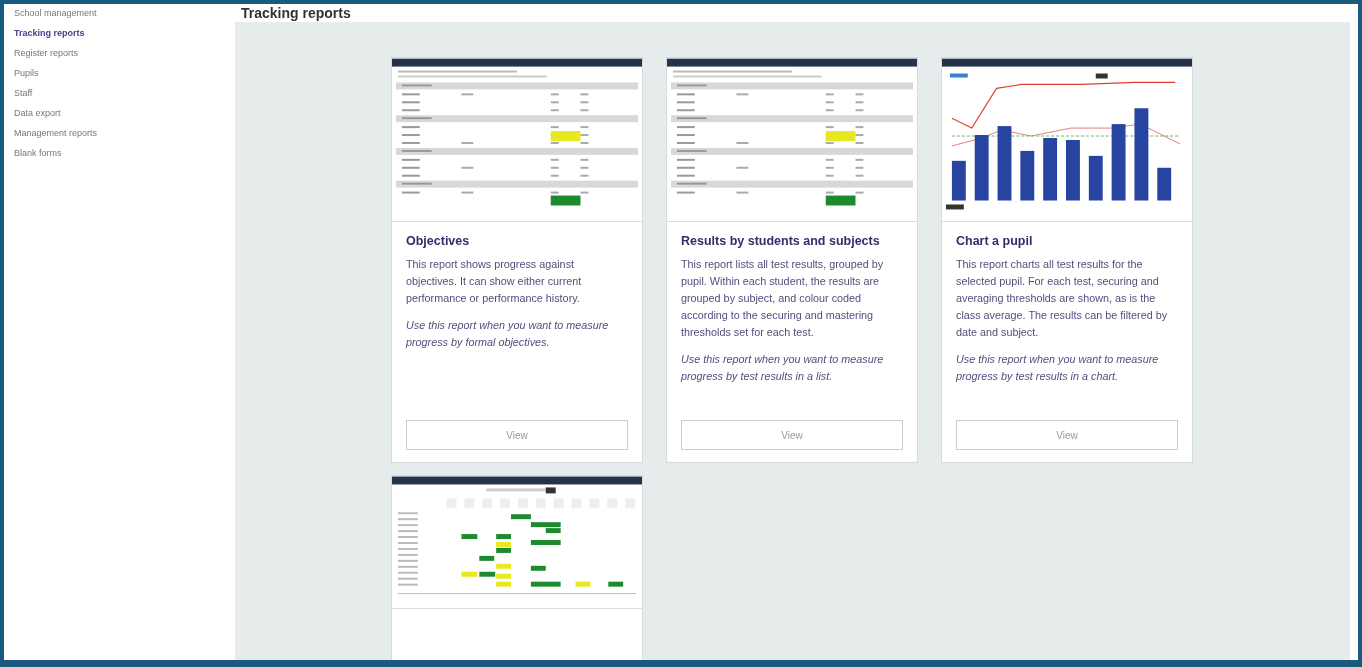 This screenshot has height=667, width=1362. Describe the element at coordinates (124, 153) in the screenshot. I see `sidebar-item: Blank forms` at that location.